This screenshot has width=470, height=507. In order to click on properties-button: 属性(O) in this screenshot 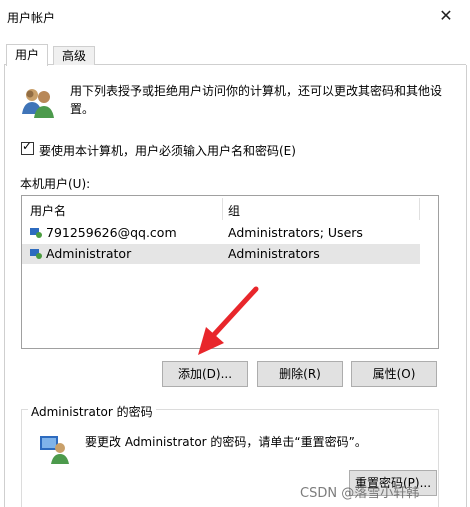, I will do `click(394, 374)`.